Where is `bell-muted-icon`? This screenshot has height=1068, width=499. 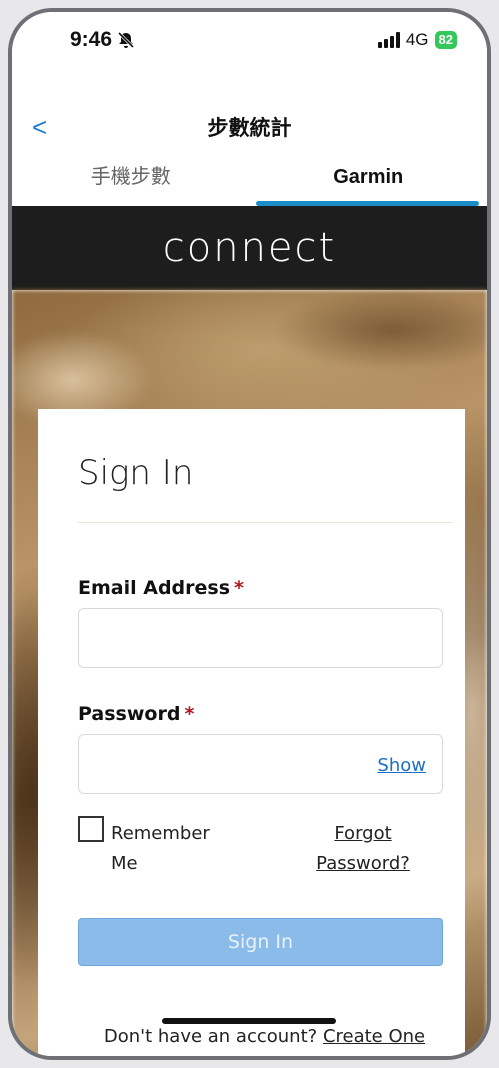 bell-muted-icon is located at coordinates (126, 40).